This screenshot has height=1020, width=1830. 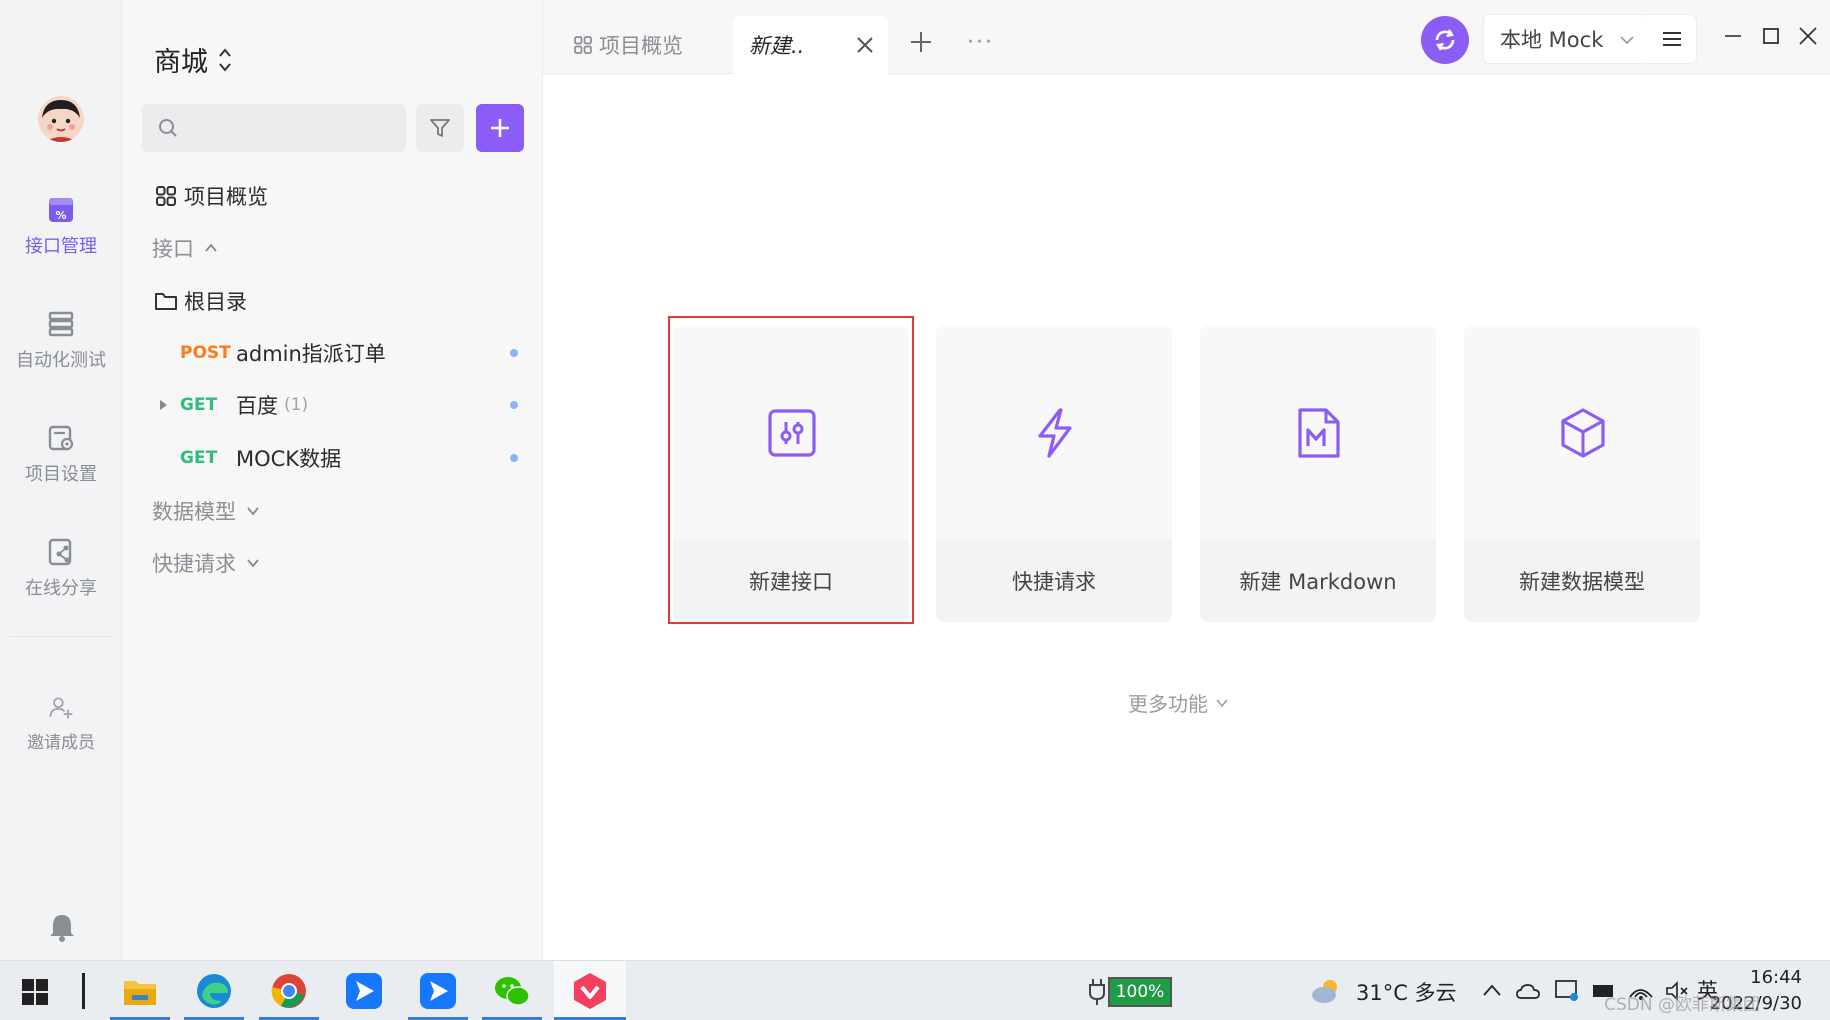 I want to click on cube-icon, so click(x=1583, y=433).